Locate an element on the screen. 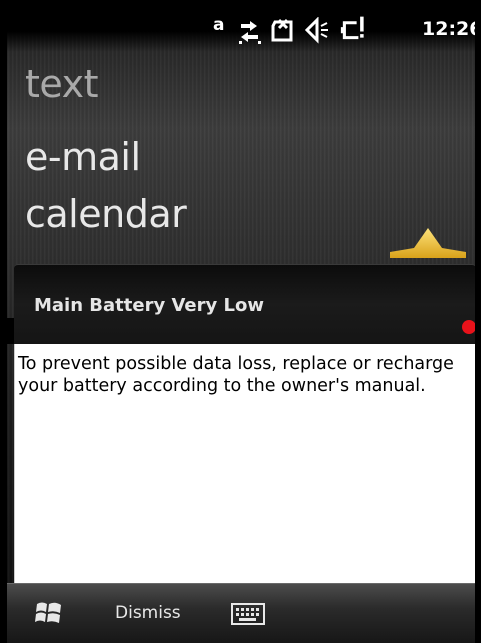 The height and width of the screenshot is (643, 481). screen-frame-right is located at coordinates (478, 321).